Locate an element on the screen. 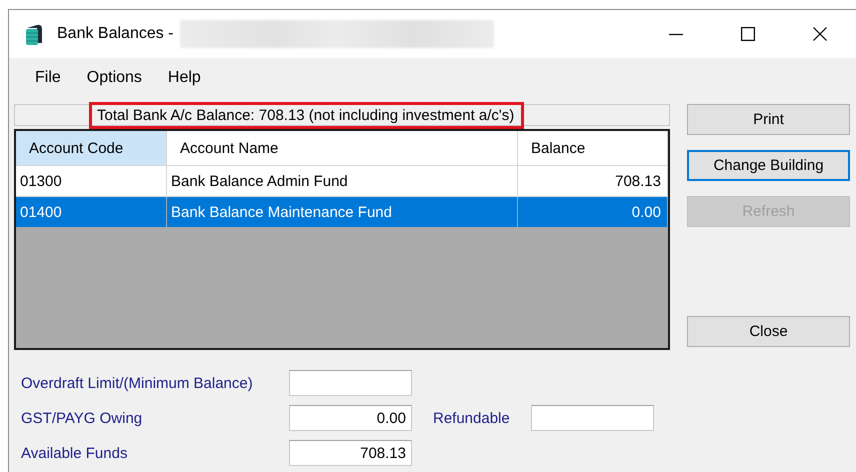 This screenshot has height=472, width=856. field-label: GST/PAYG Owing is located at coordinates (82, 418).